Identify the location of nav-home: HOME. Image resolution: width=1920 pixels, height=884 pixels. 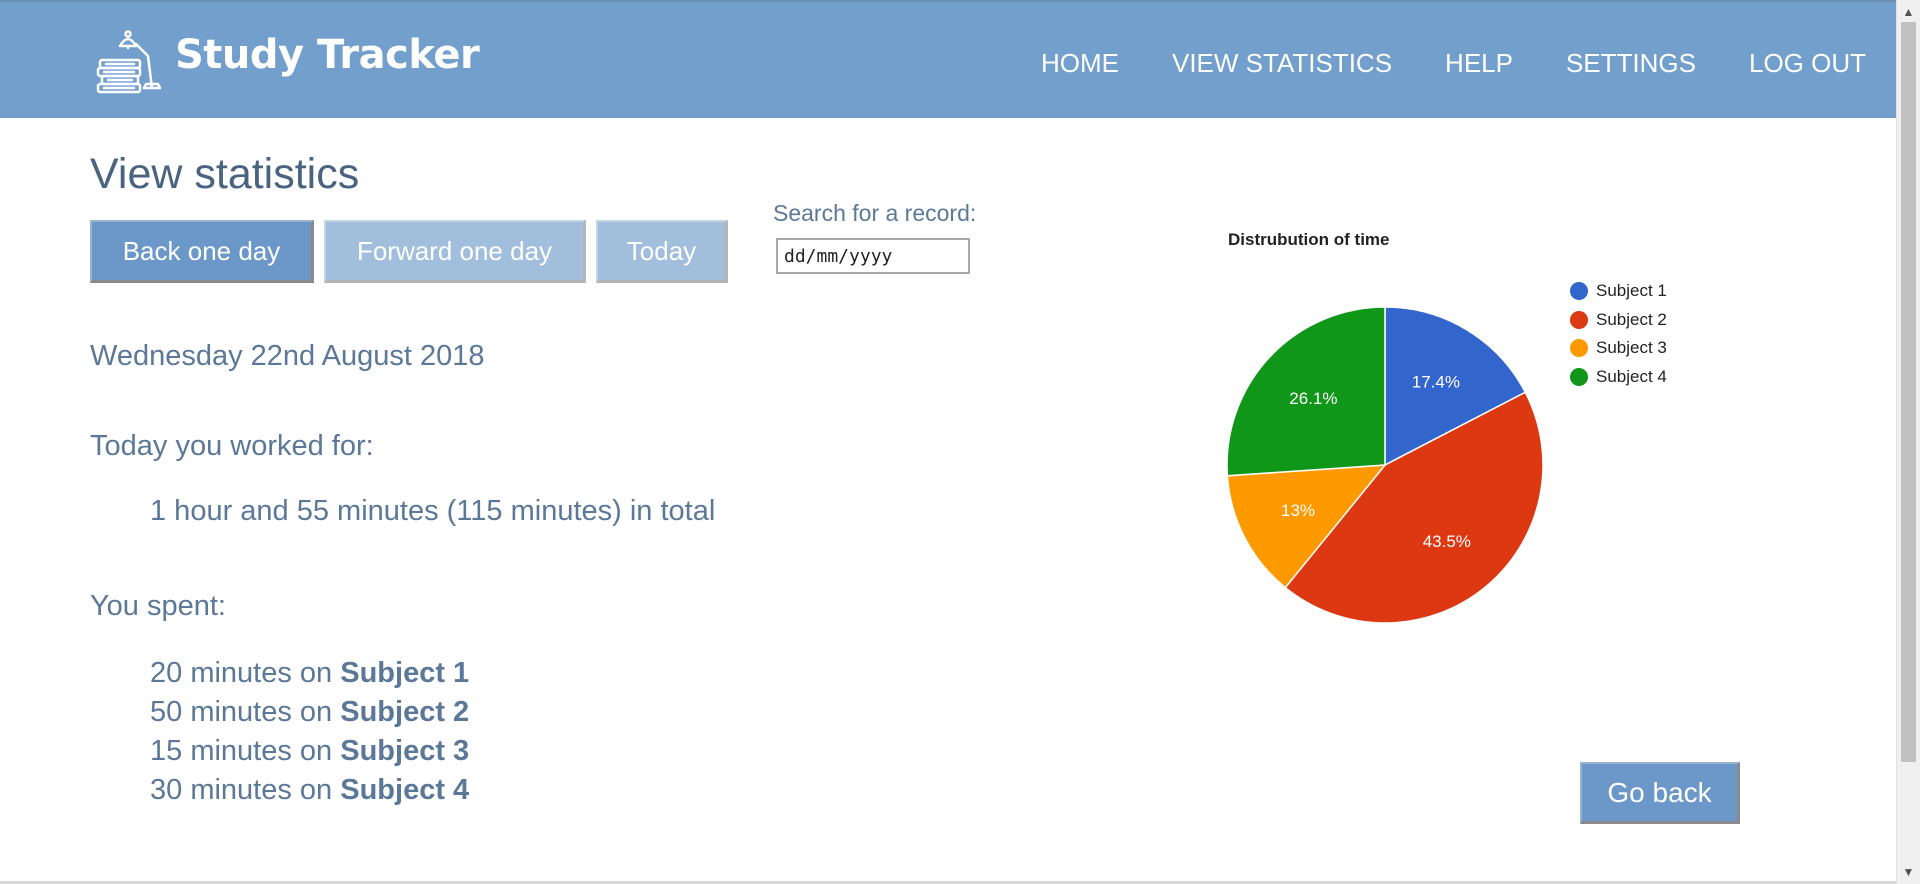
(1080, 63).